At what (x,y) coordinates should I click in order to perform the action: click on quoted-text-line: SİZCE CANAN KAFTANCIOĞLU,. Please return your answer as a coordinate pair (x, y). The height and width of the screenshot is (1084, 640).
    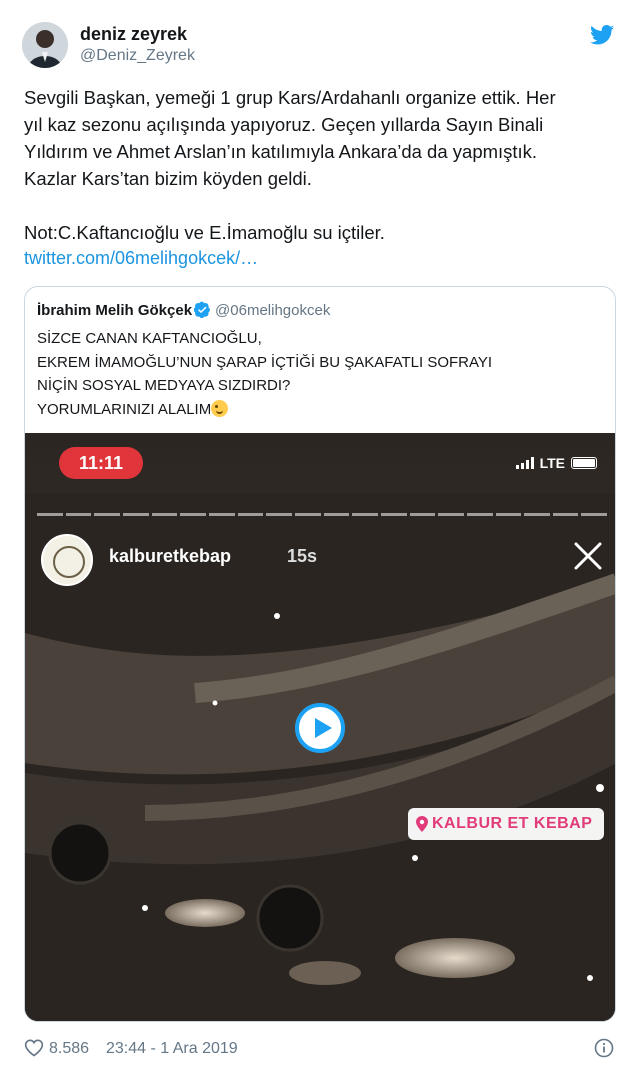
    Looking at the image, I should click on (149, 338).